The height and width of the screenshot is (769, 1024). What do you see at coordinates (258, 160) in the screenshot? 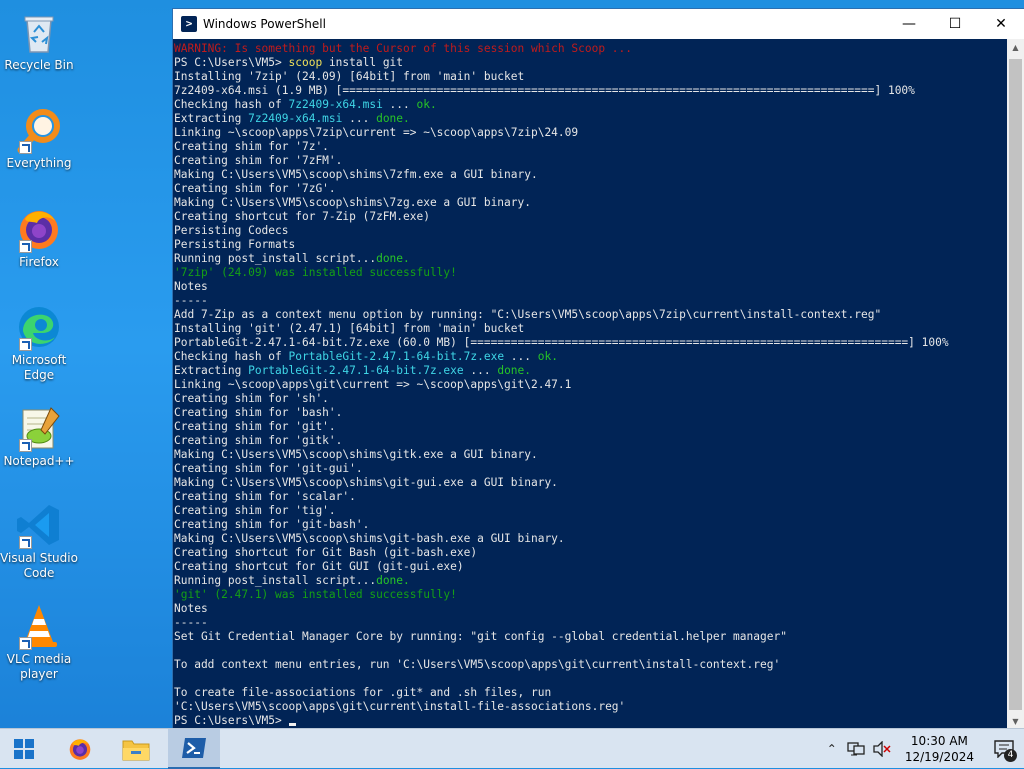
I see `console-text: Creating shim for '7zFM'.` at bounding box center [258, 160].